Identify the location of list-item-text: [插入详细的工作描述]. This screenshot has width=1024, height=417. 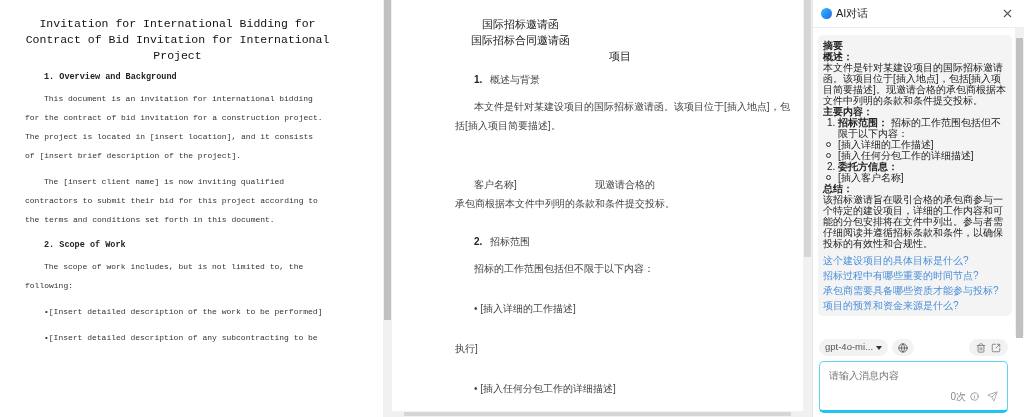
(886, 144).